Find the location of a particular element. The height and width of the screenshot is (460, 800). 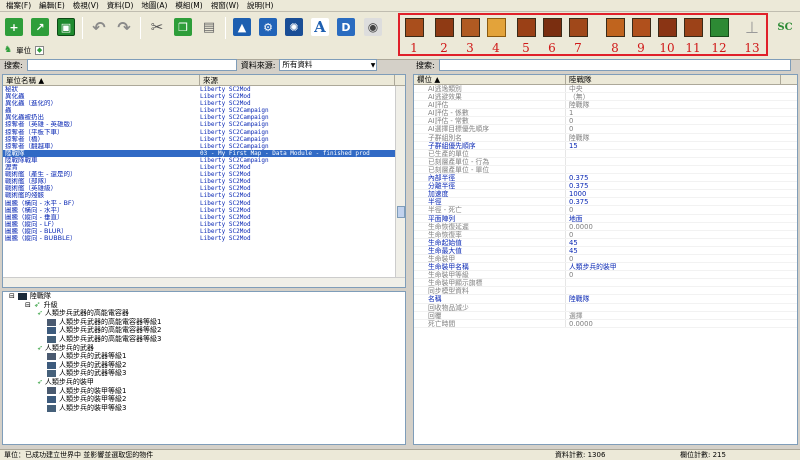

save-button: ▣ is located at coordinates (66, 27).